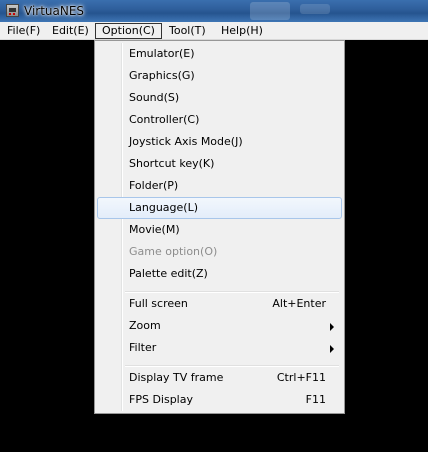  I want to click on menu-item-label: Folder(P), so click(154, 185).